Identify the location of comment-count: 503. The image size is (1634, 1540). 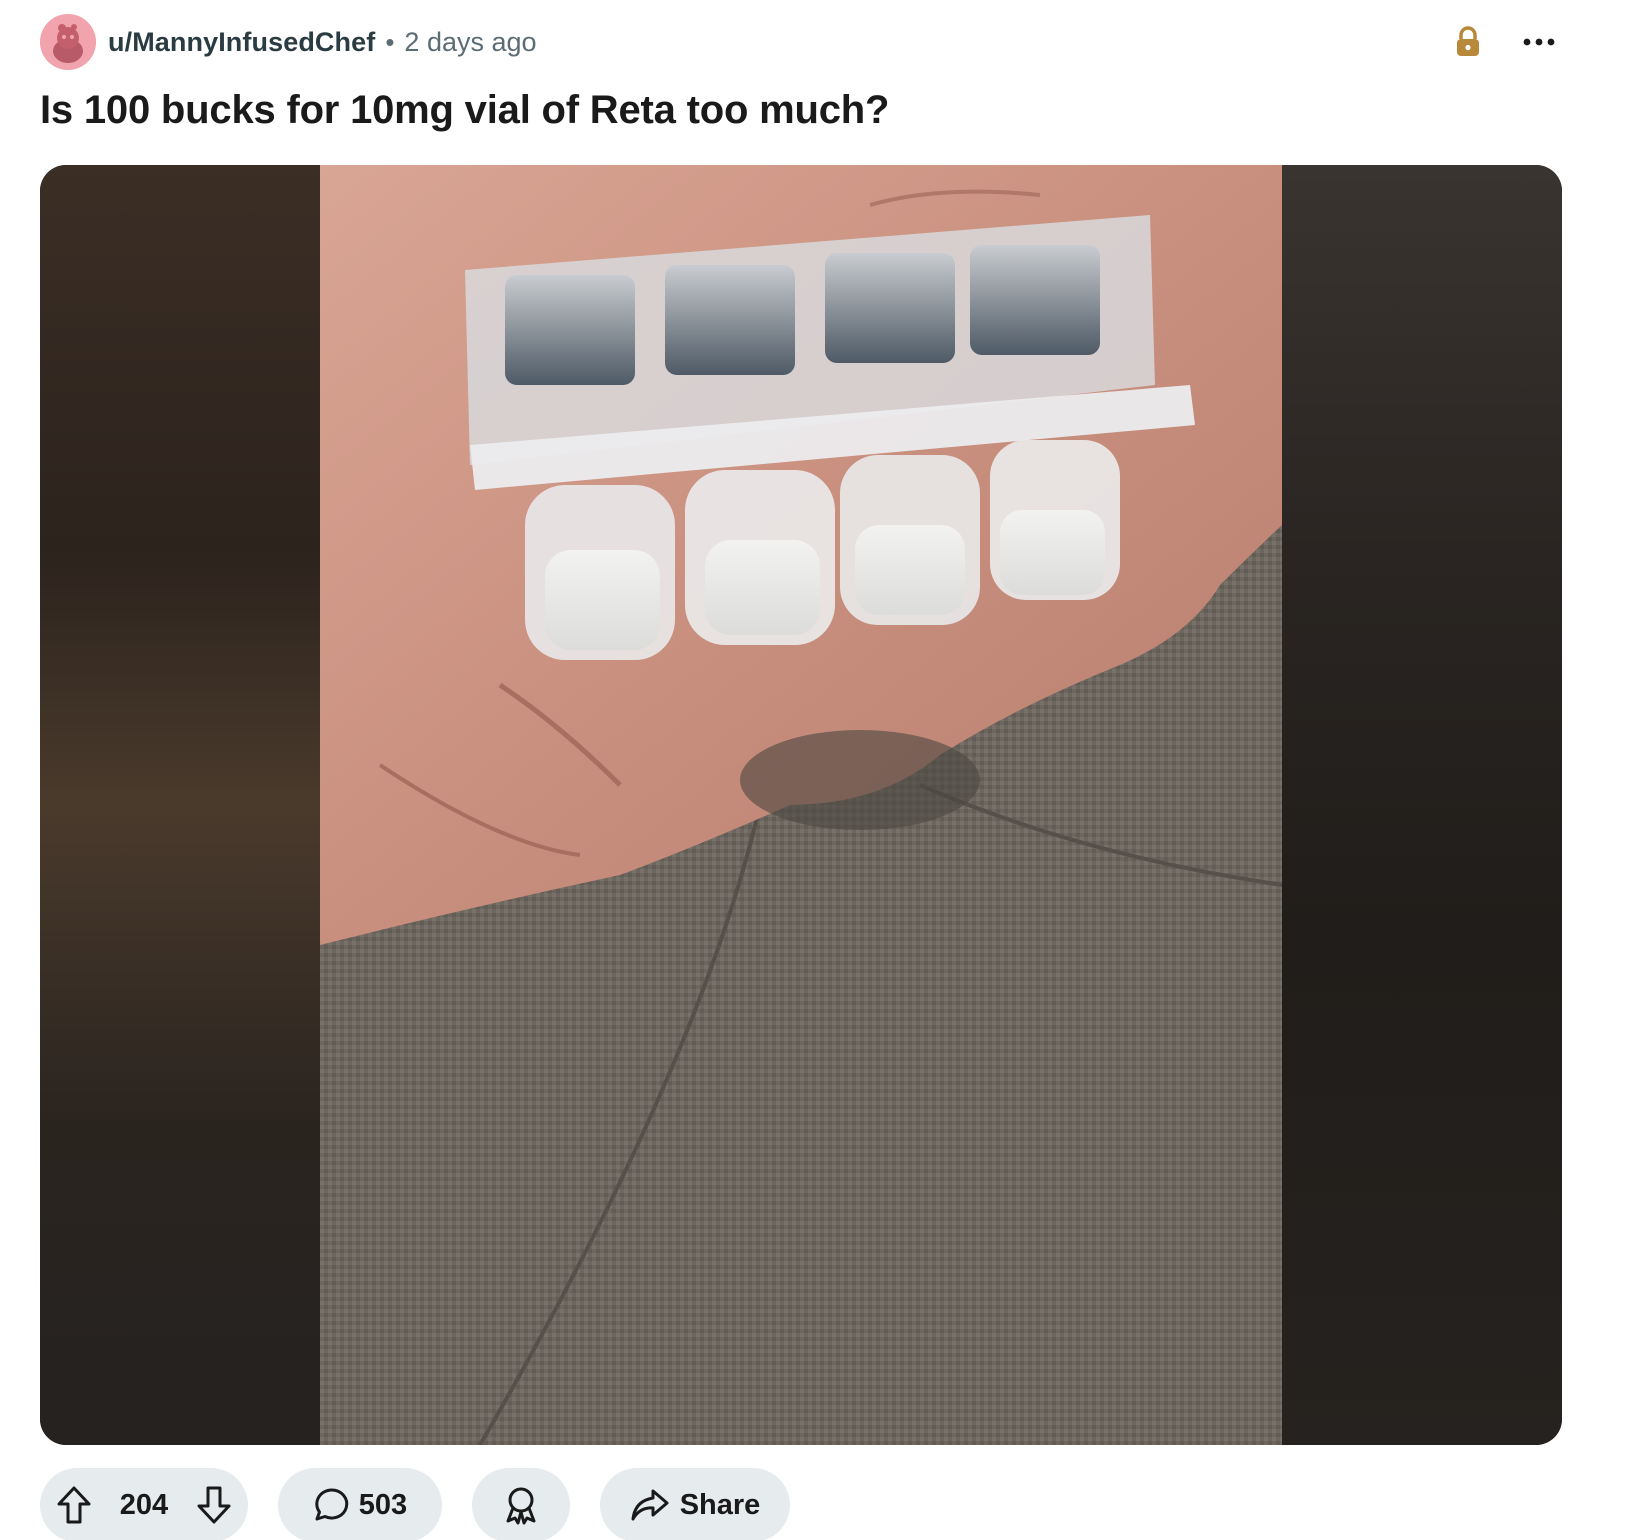
(383, 1504).